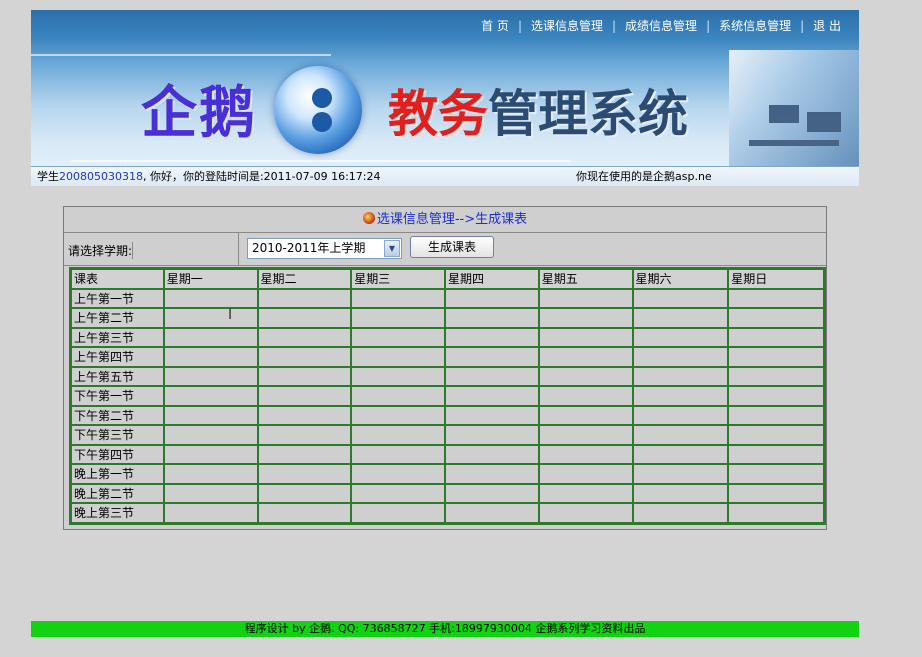 The width and height of the screenshot is (922, 657). I want to click on chevron-down-icon: ▼, so click(392, 248).